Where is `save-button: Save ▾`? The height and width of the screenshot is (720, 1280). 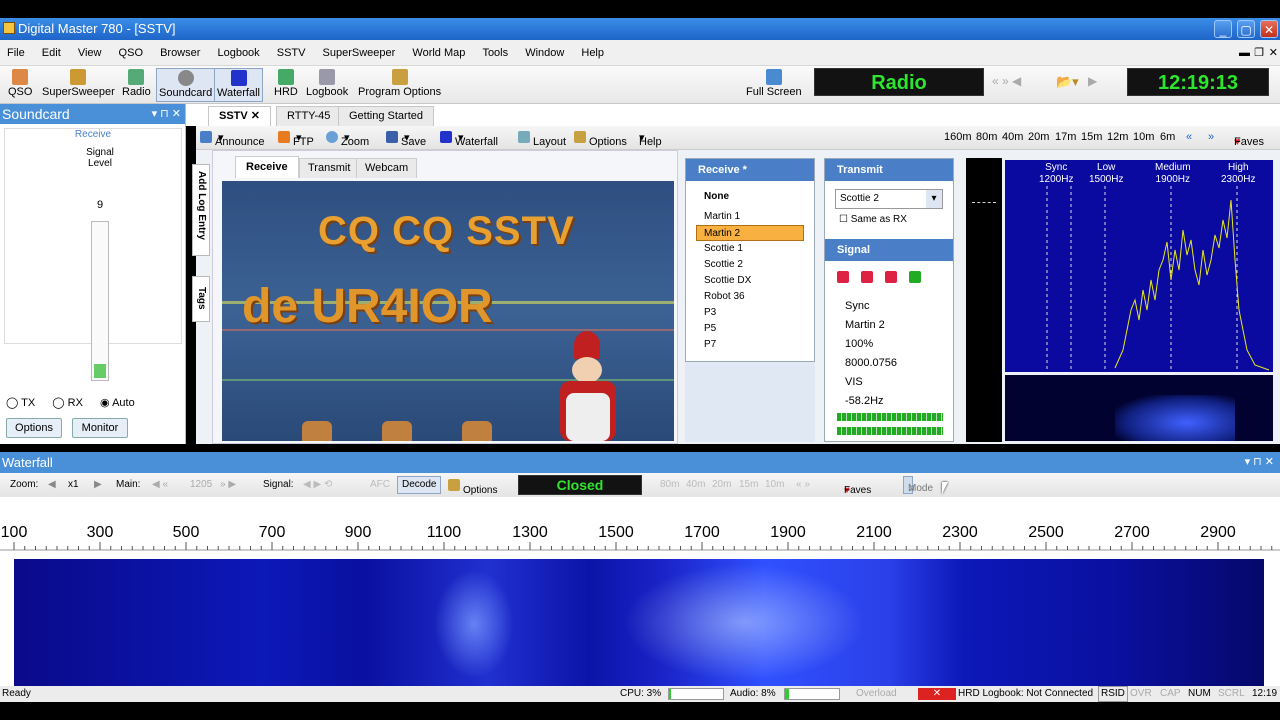 save-button: Save ▾ is located at coordinates (406, 139).